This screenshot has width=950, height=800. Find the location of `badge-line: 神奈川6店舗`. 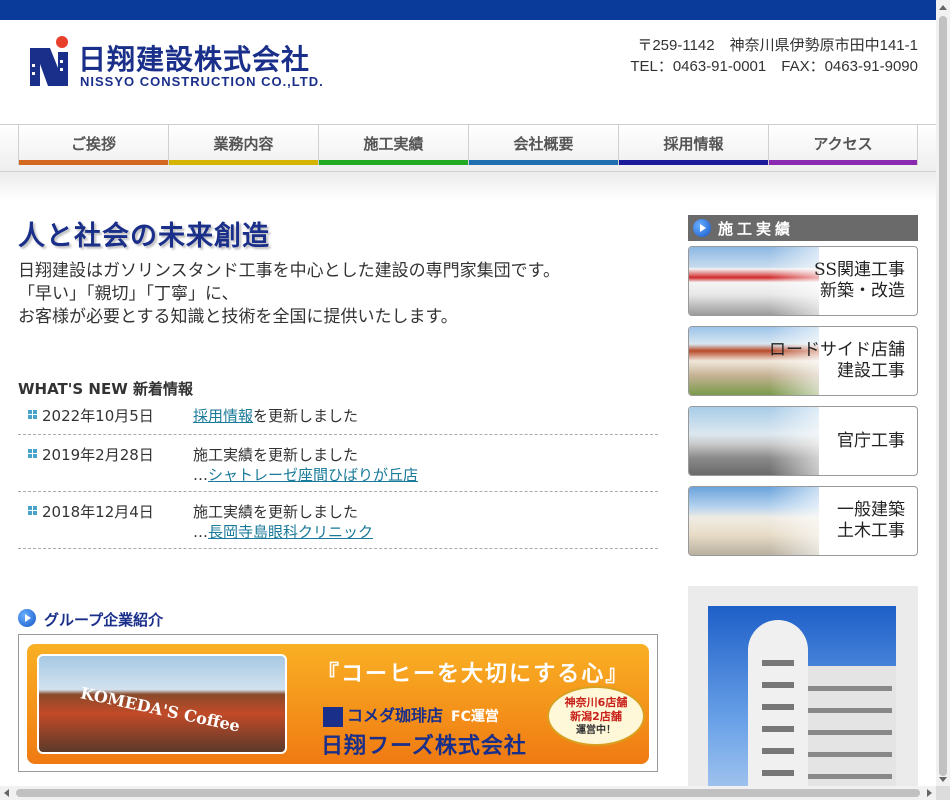

badge-line: 神奈川6店舗 is located at coordinates (596, 702).